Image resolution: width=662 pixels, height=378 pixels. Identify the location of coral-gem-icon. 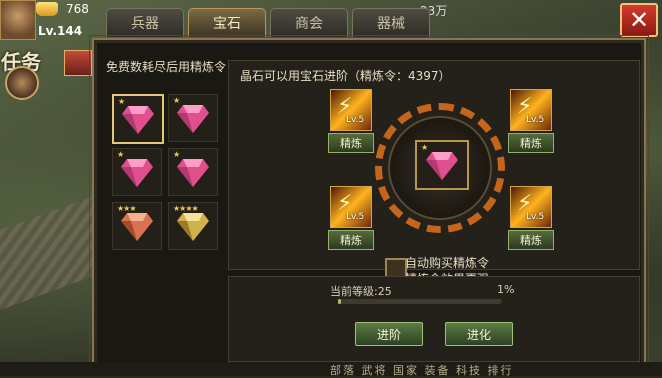
(137, 227).